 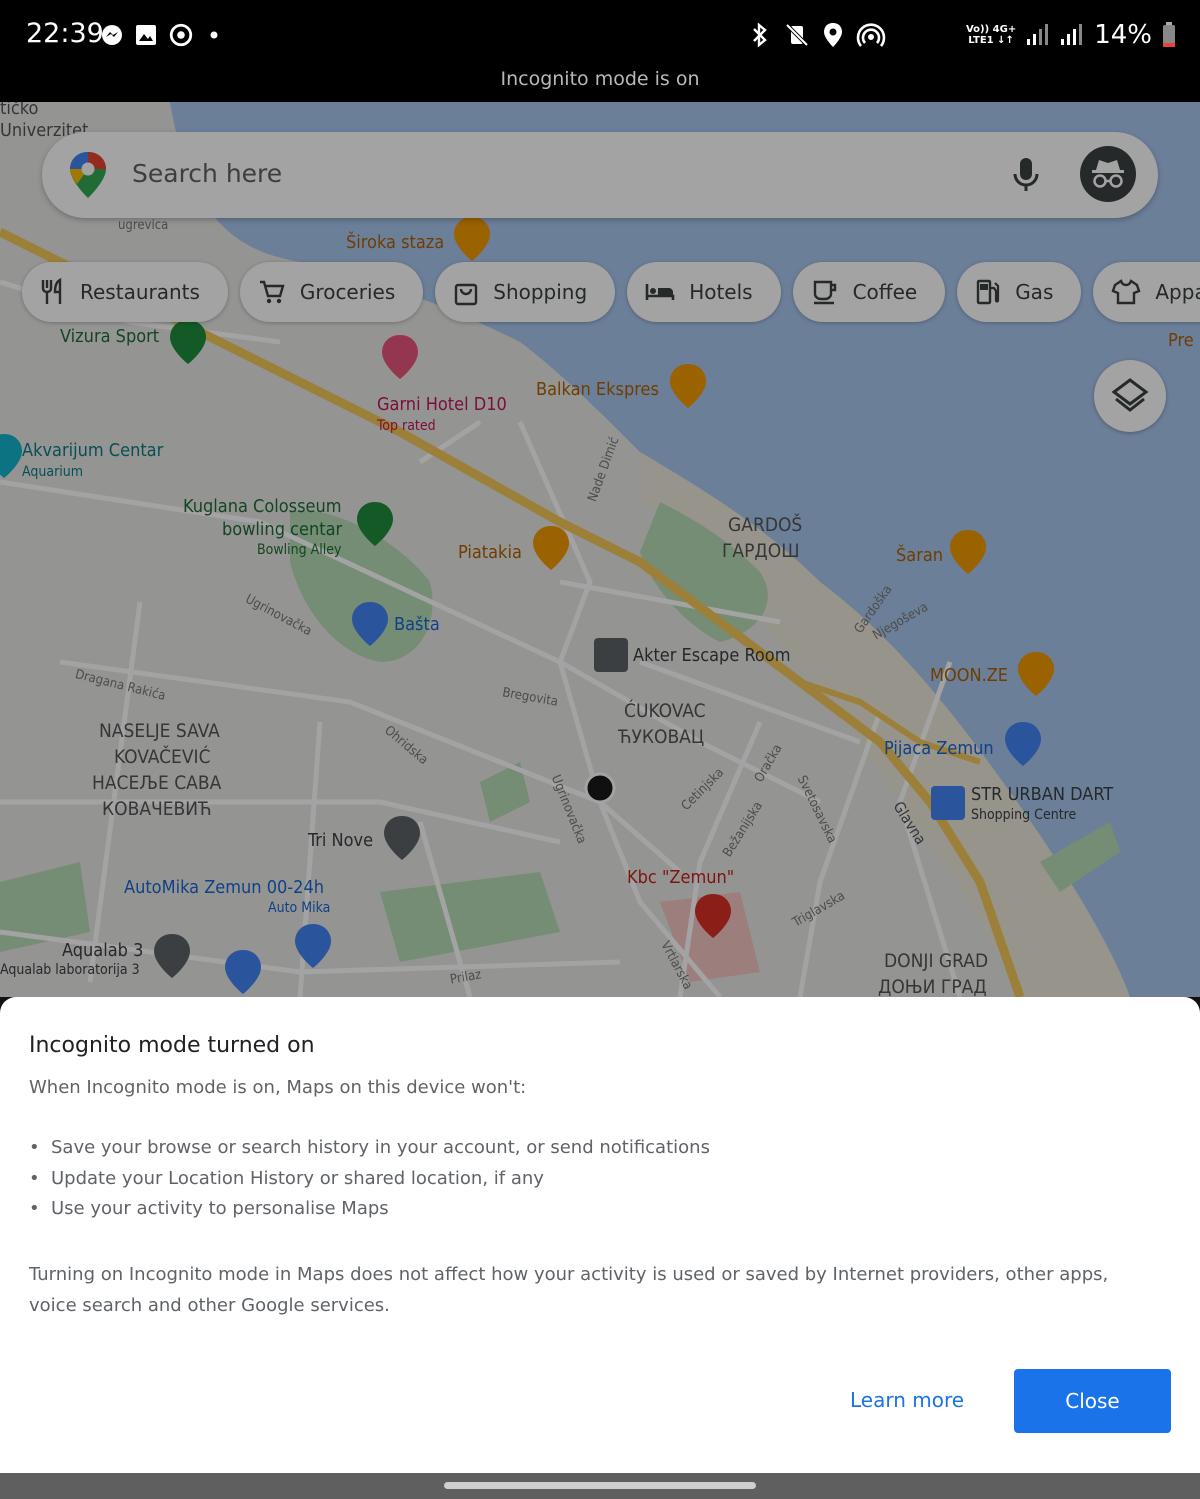 I want to click on hotspot-icon, so click(x=871, y=35).